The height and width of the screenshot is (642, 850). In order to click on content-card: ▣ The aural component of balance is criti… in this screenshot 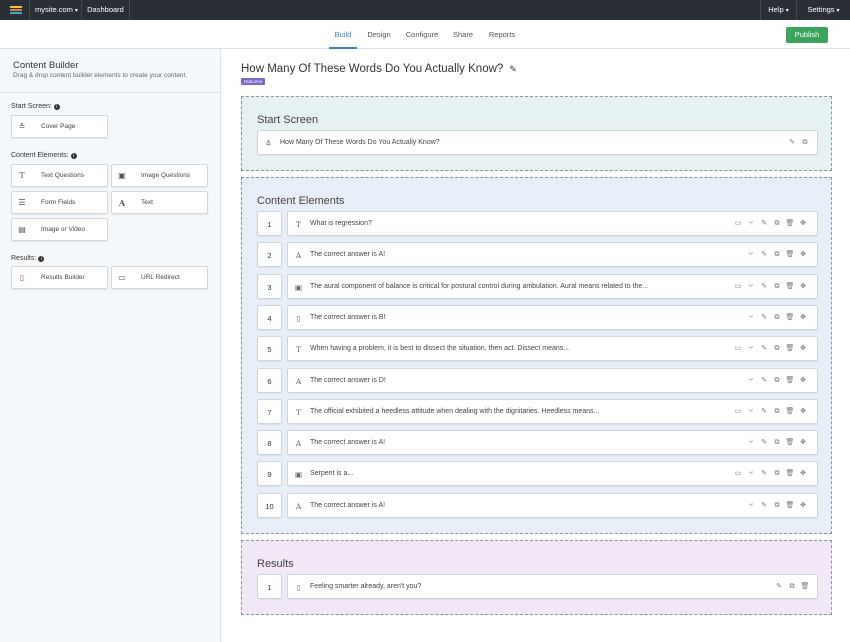, I will do `click(552, 286)`.